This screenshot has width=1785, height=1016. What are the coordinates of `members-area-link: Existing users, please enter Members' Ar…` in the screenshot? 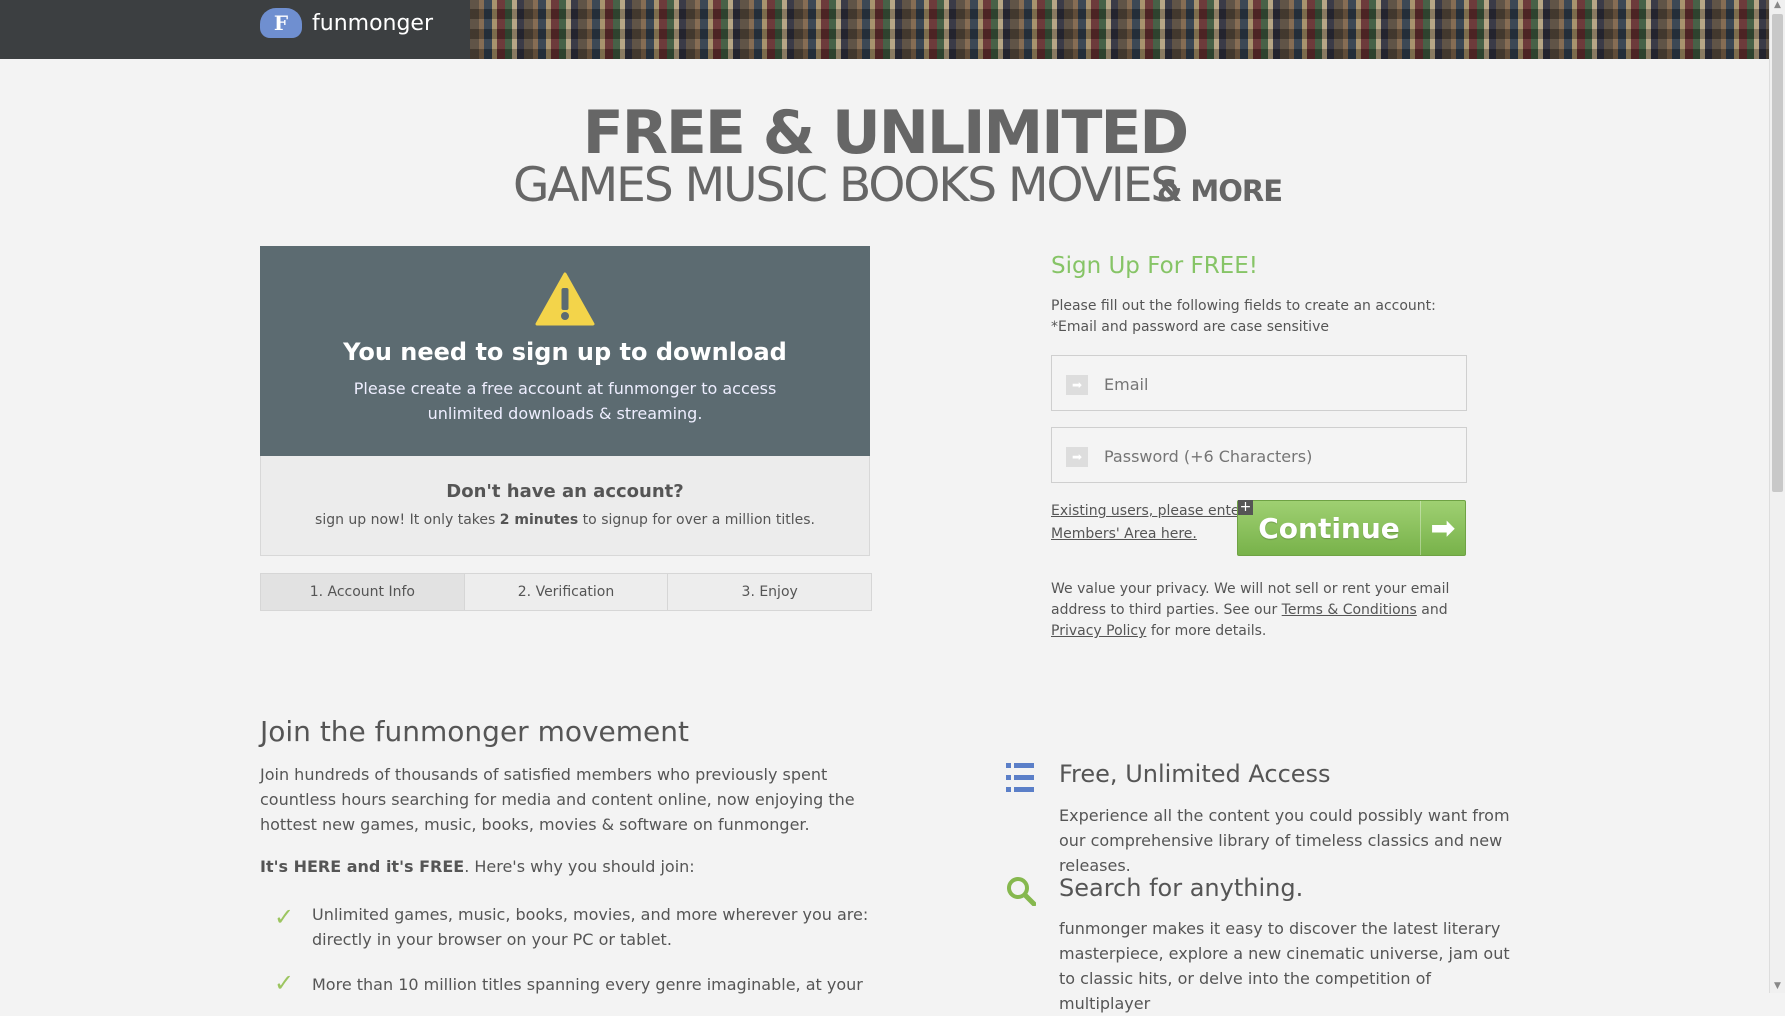 It's located at (1148, 523).